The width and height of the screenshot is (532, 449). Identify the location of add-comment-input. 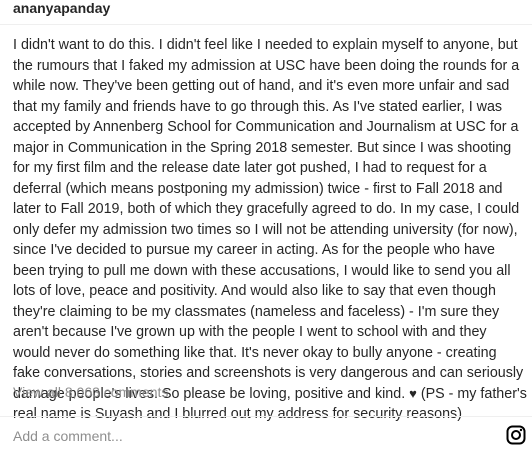
(213, 436).